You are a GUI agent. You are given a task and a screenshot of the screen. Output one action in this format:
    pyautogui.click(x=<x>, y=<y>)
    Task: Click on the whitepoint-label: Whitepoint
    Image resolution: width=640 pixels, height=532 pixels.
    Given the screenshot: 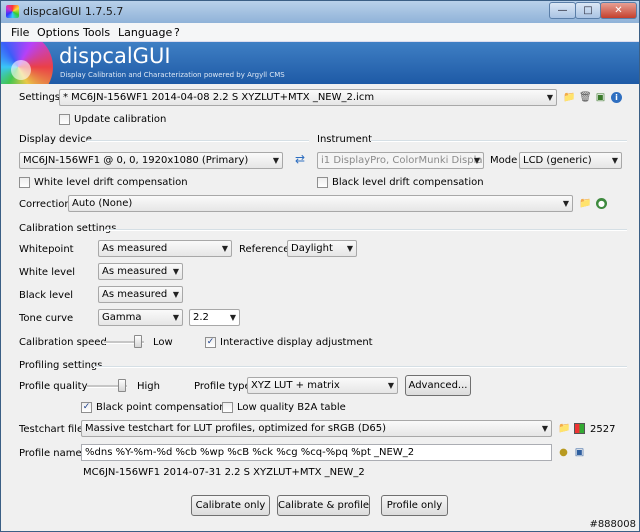 What is the action you would take?
    pyautogui.click(x=46, y=249)
    